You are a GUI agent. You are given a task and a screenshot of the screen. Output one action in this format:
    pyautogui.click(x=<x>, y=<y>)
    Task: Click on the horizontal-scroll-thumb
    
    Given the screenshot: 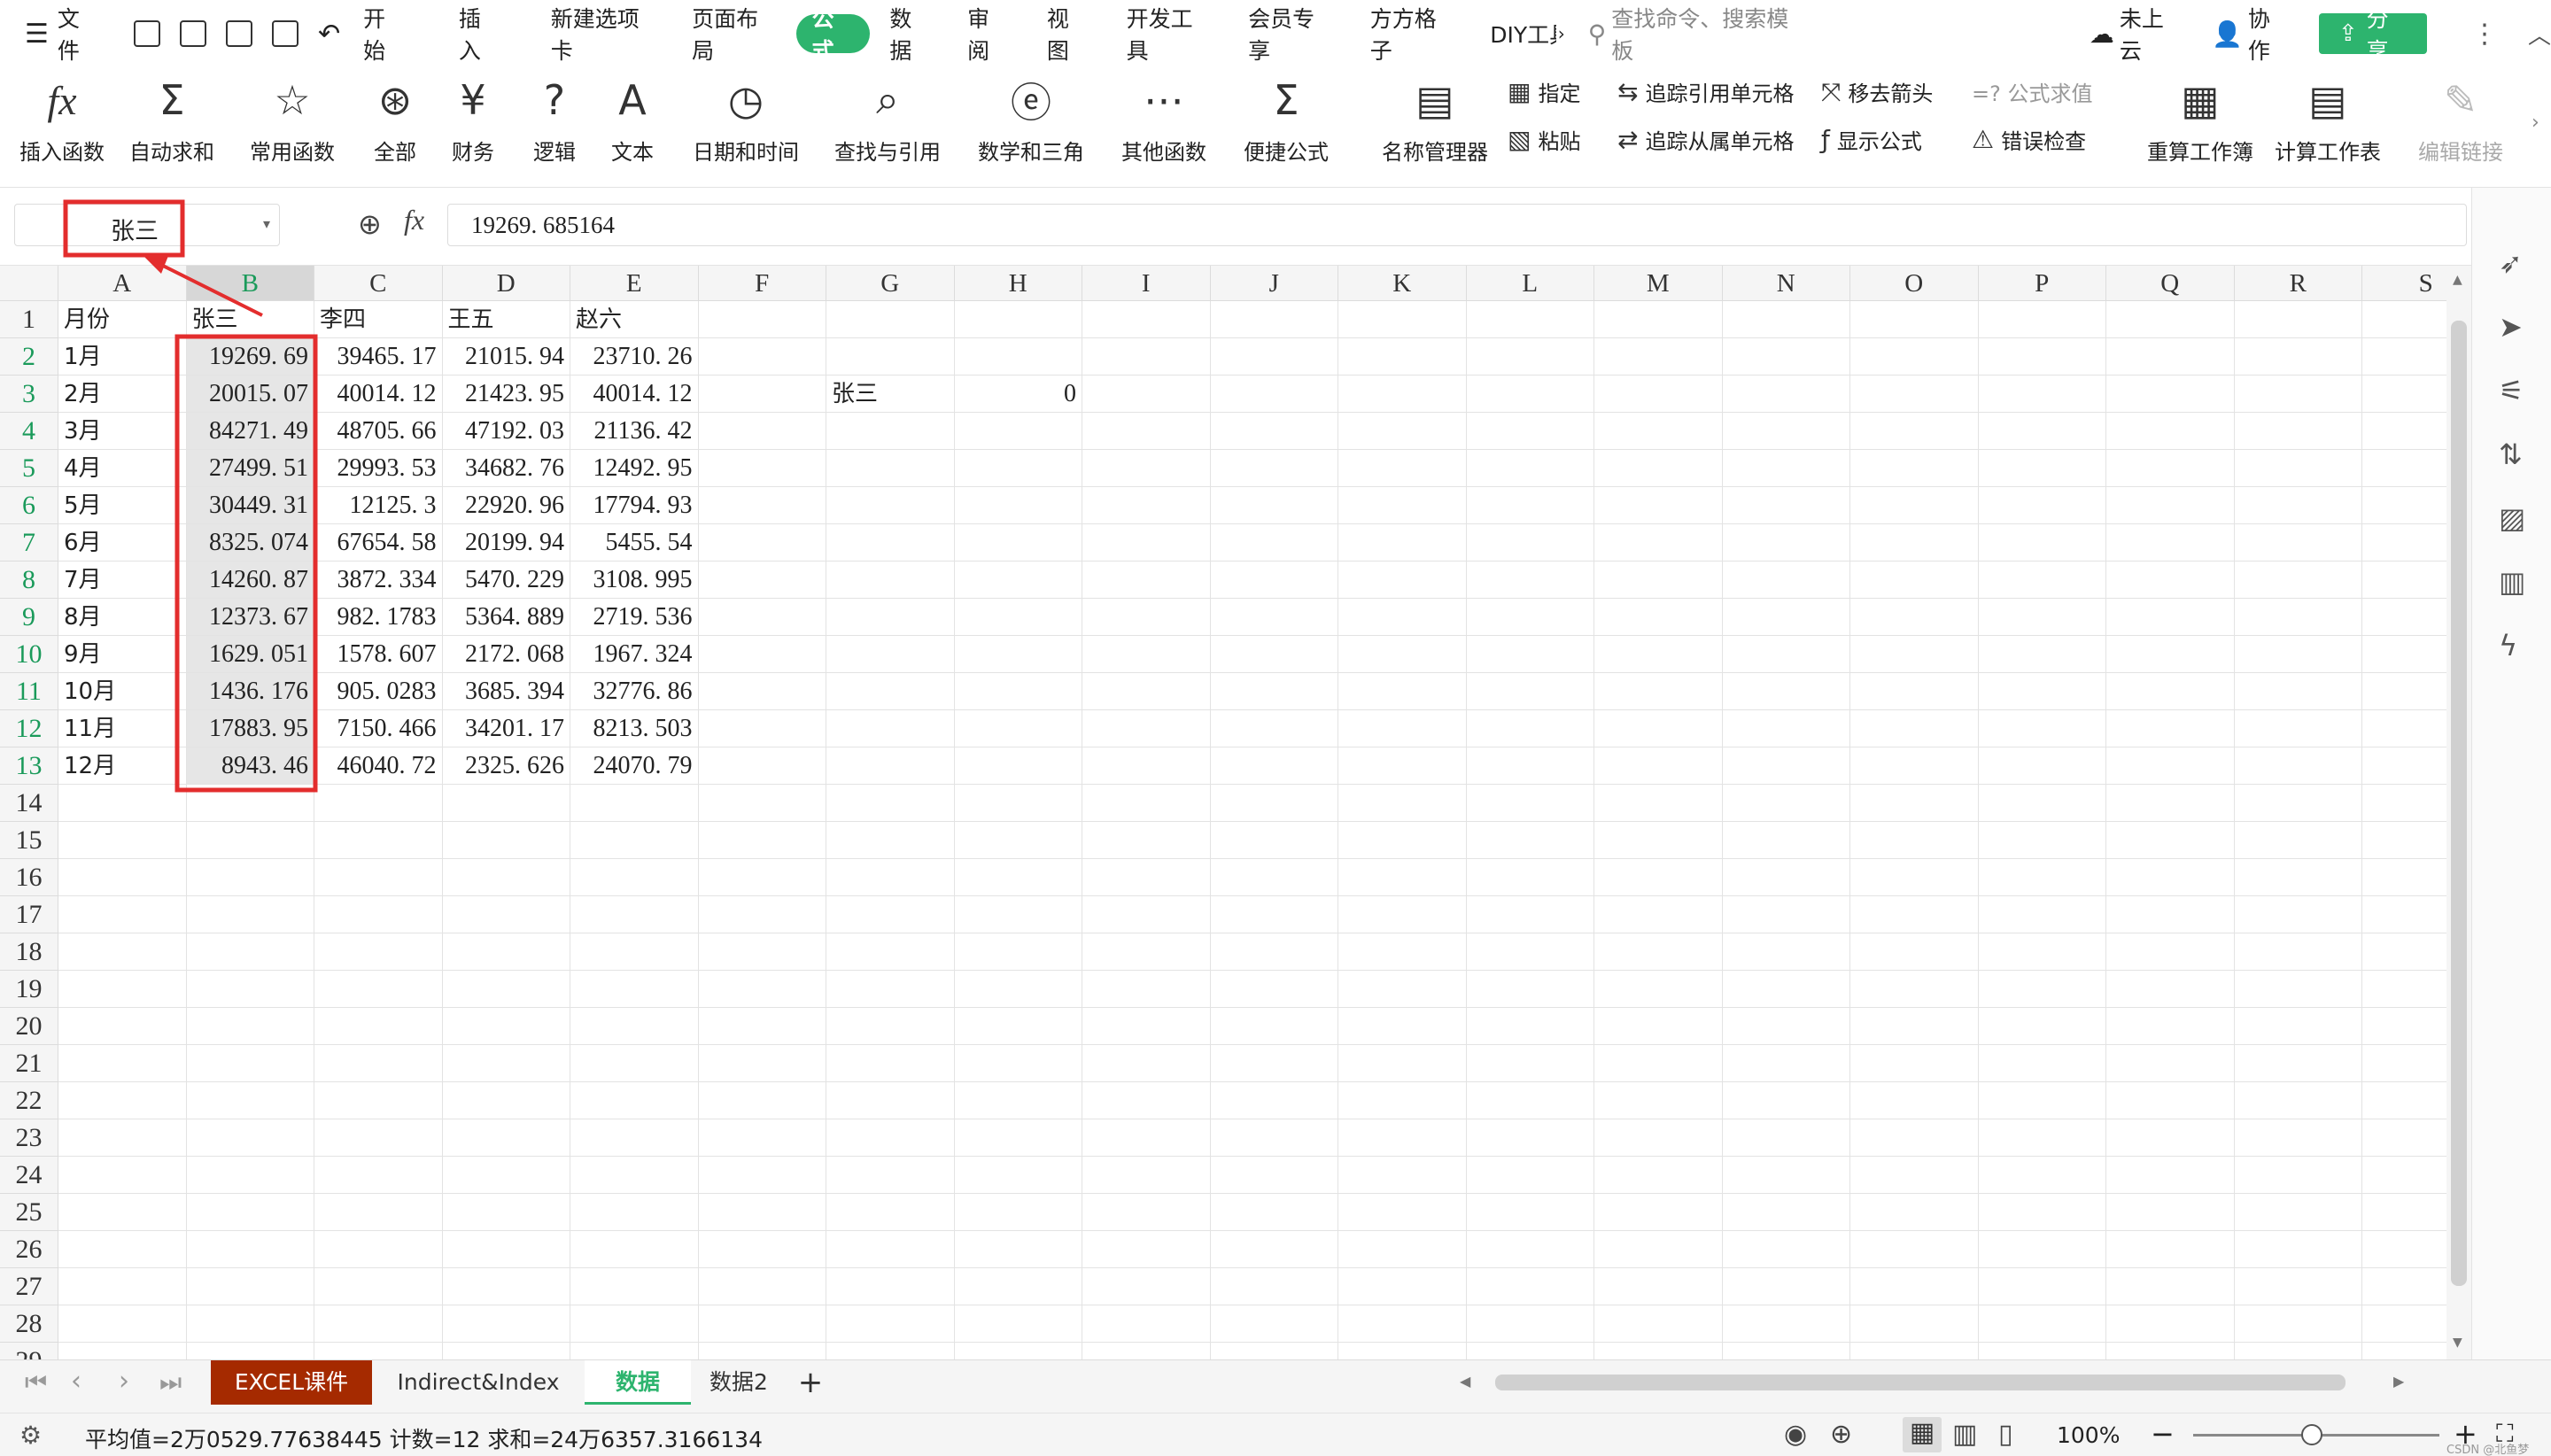 What is the action you would take?
    pyautogui.click(x=1920, y=1383)
    